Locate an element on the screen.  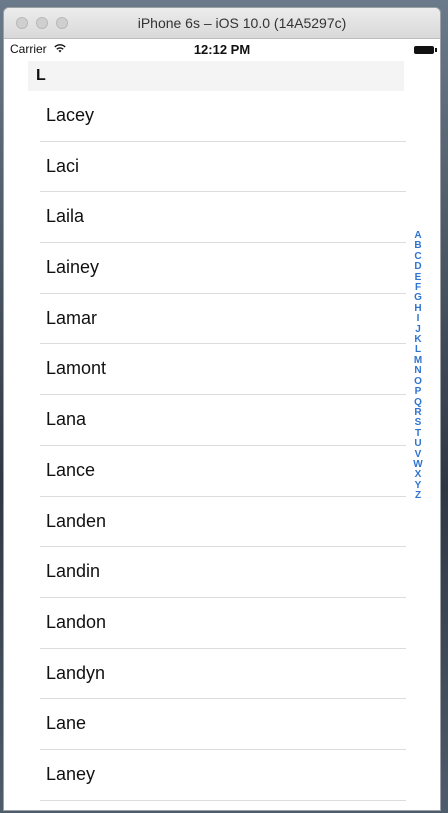
status-time: 12:12 PM is located at coordinates (222, 49).